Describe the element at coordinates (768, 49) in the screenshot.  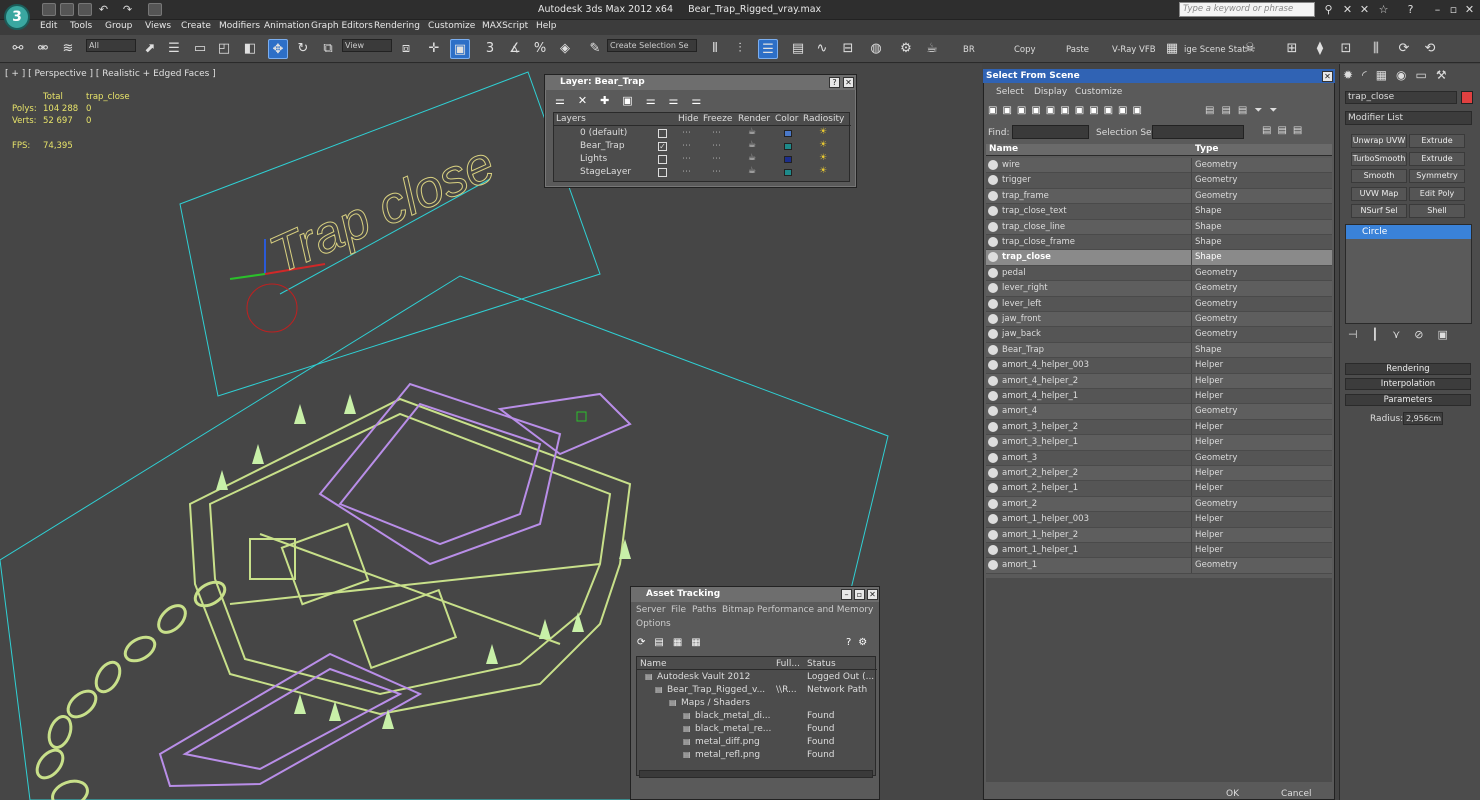
I see `layer-manager-icon: ☰` at that location.